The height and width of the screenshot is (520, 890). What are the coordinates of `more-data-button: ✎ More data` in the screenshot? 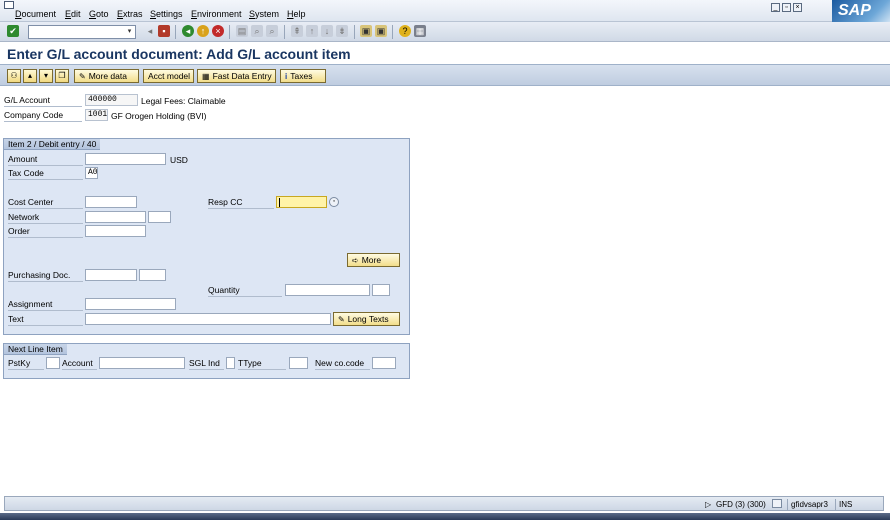 It's located at (106, 76).